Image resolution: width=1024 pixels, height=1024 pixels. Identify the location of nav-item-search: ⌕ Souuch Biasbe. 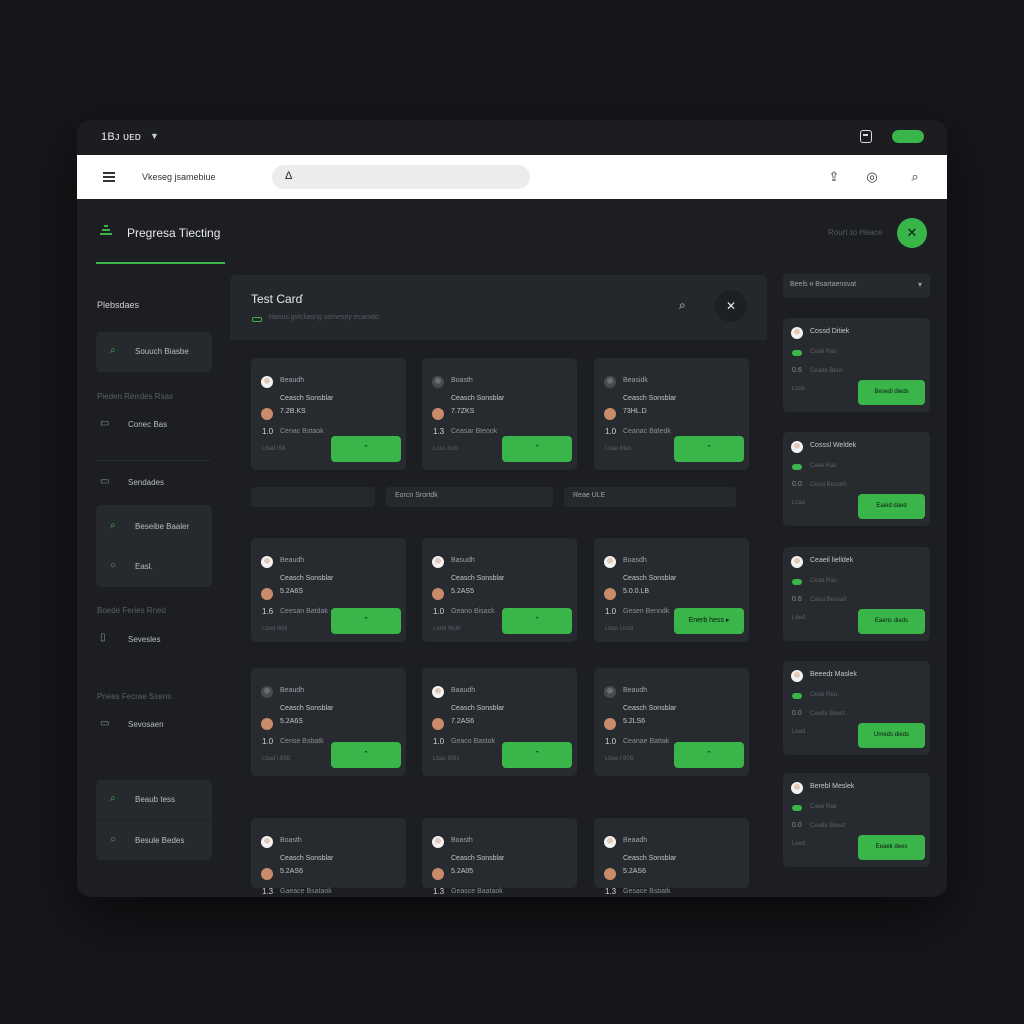
(154, 352).